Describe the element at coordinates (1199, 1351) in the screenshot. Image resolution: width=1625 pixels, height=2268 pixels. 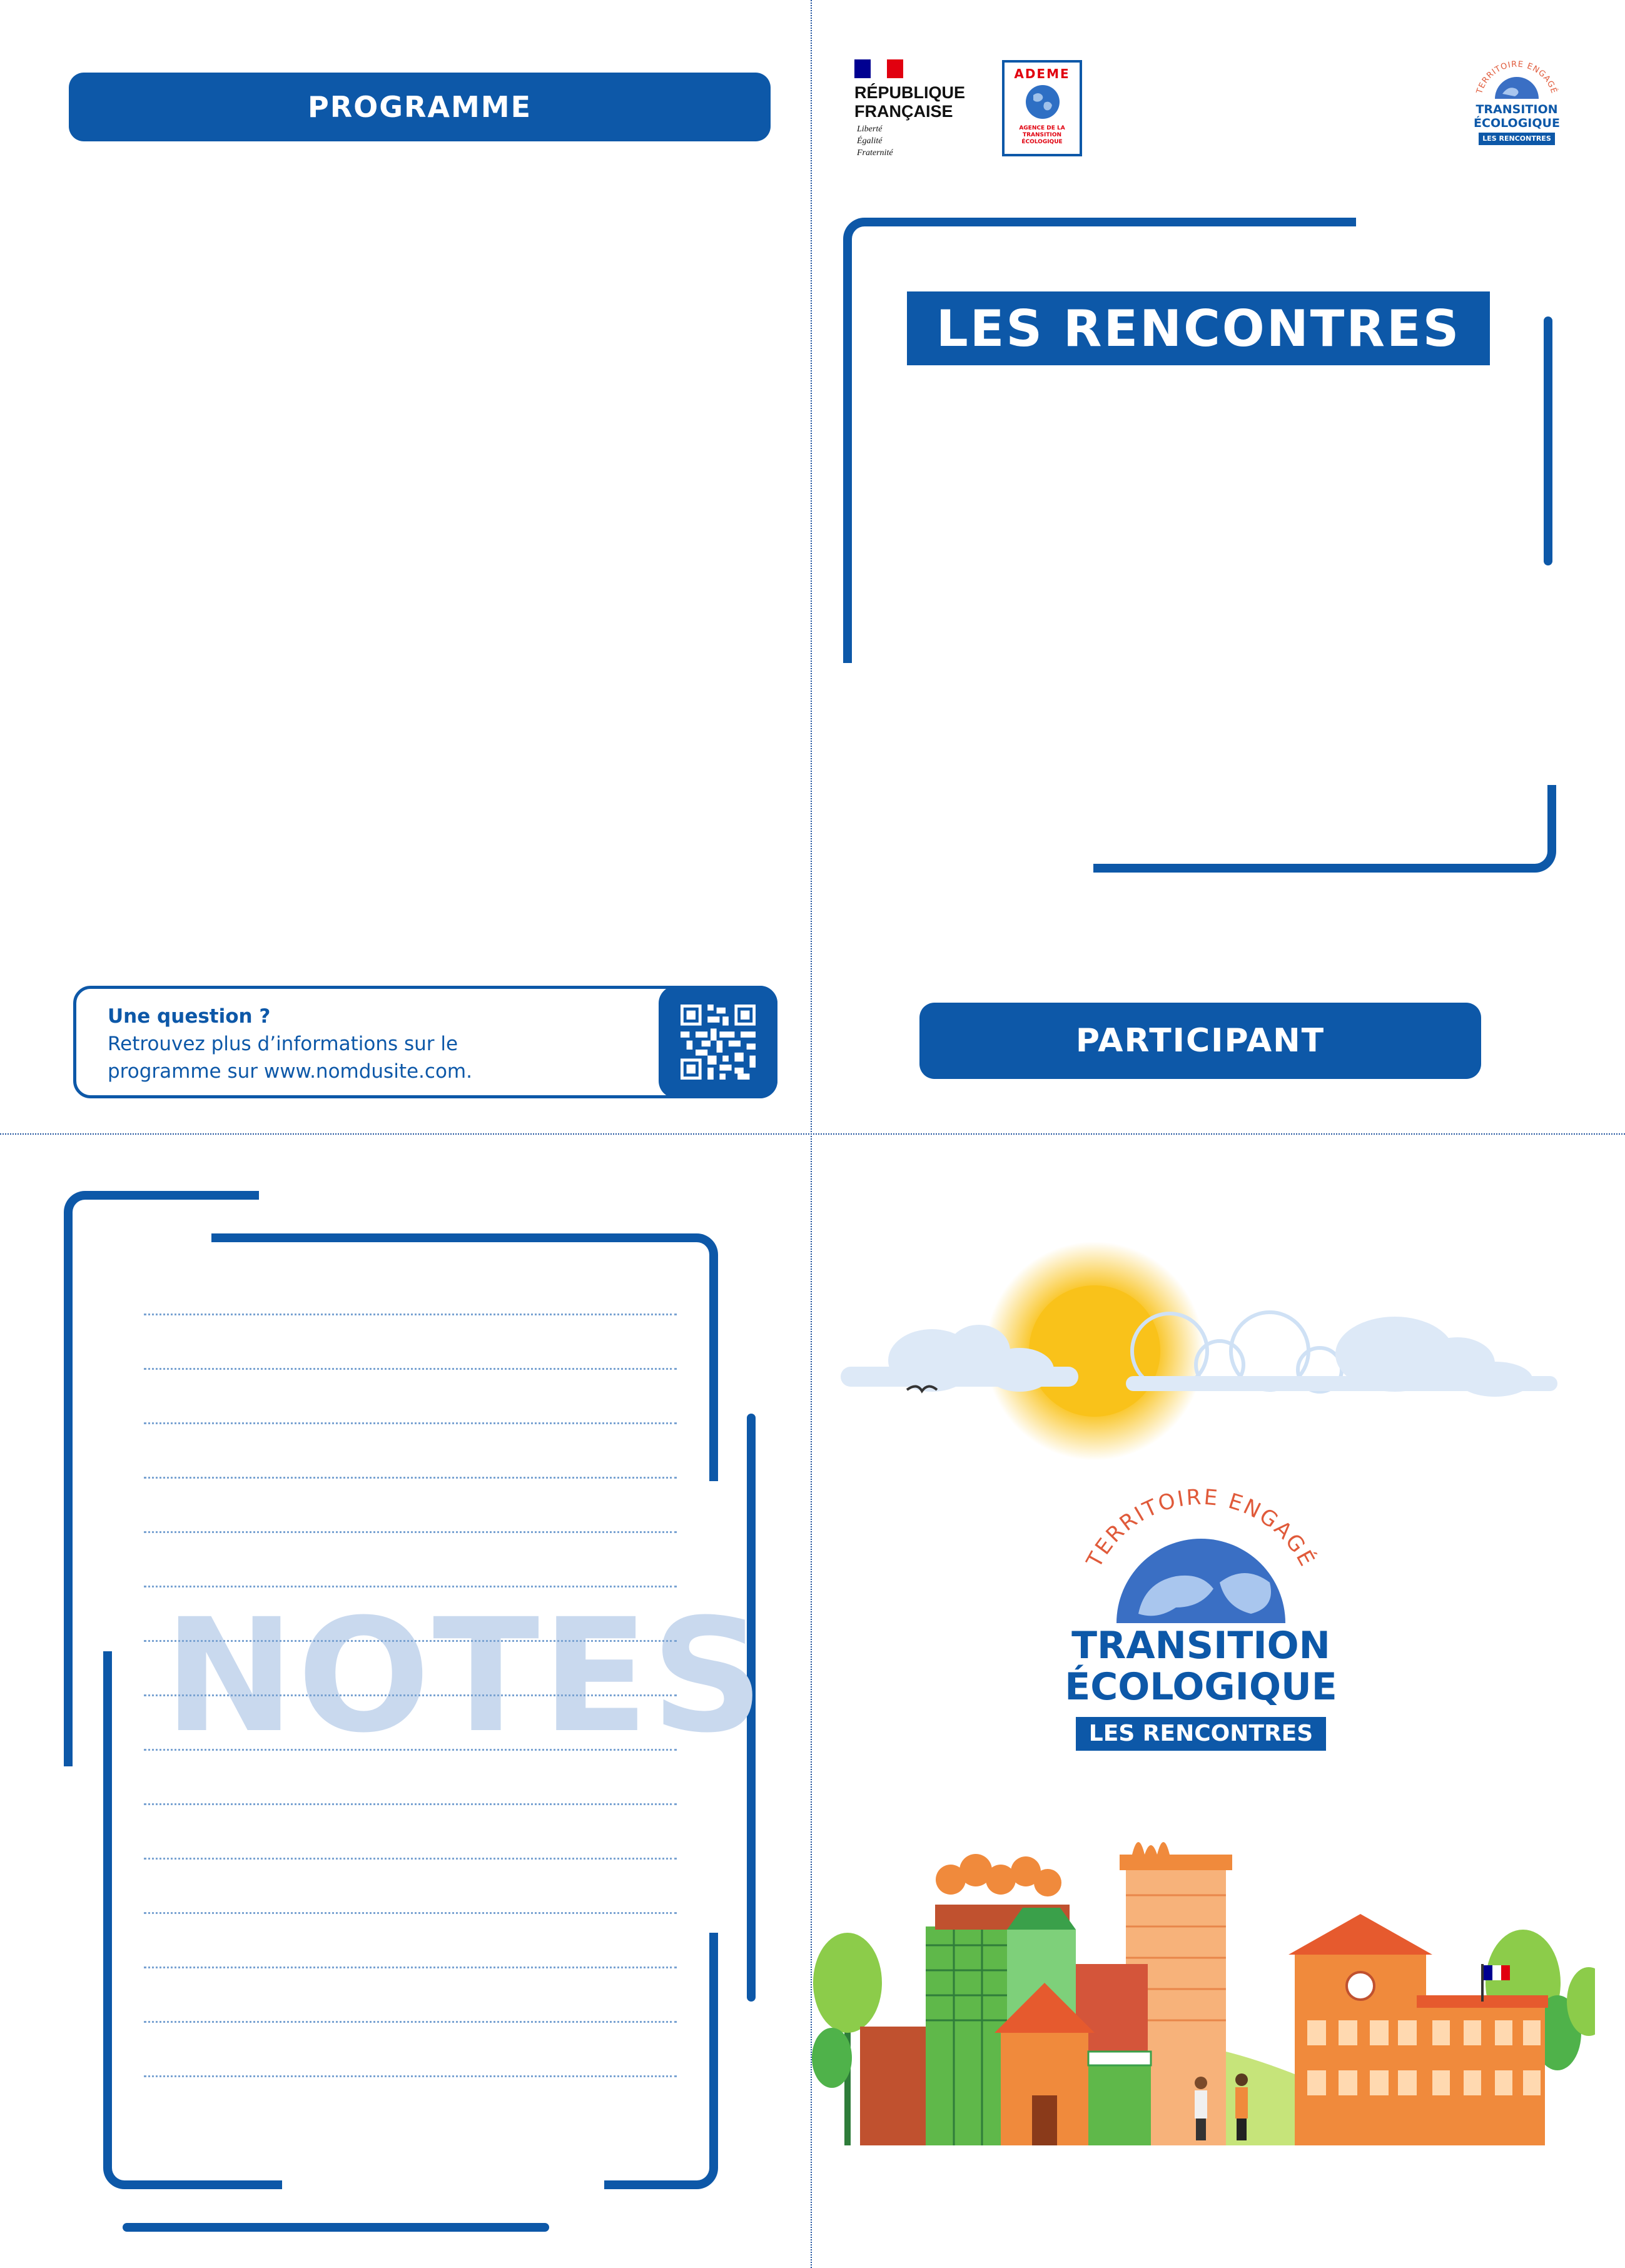
I see `sky-illustration` at that location.